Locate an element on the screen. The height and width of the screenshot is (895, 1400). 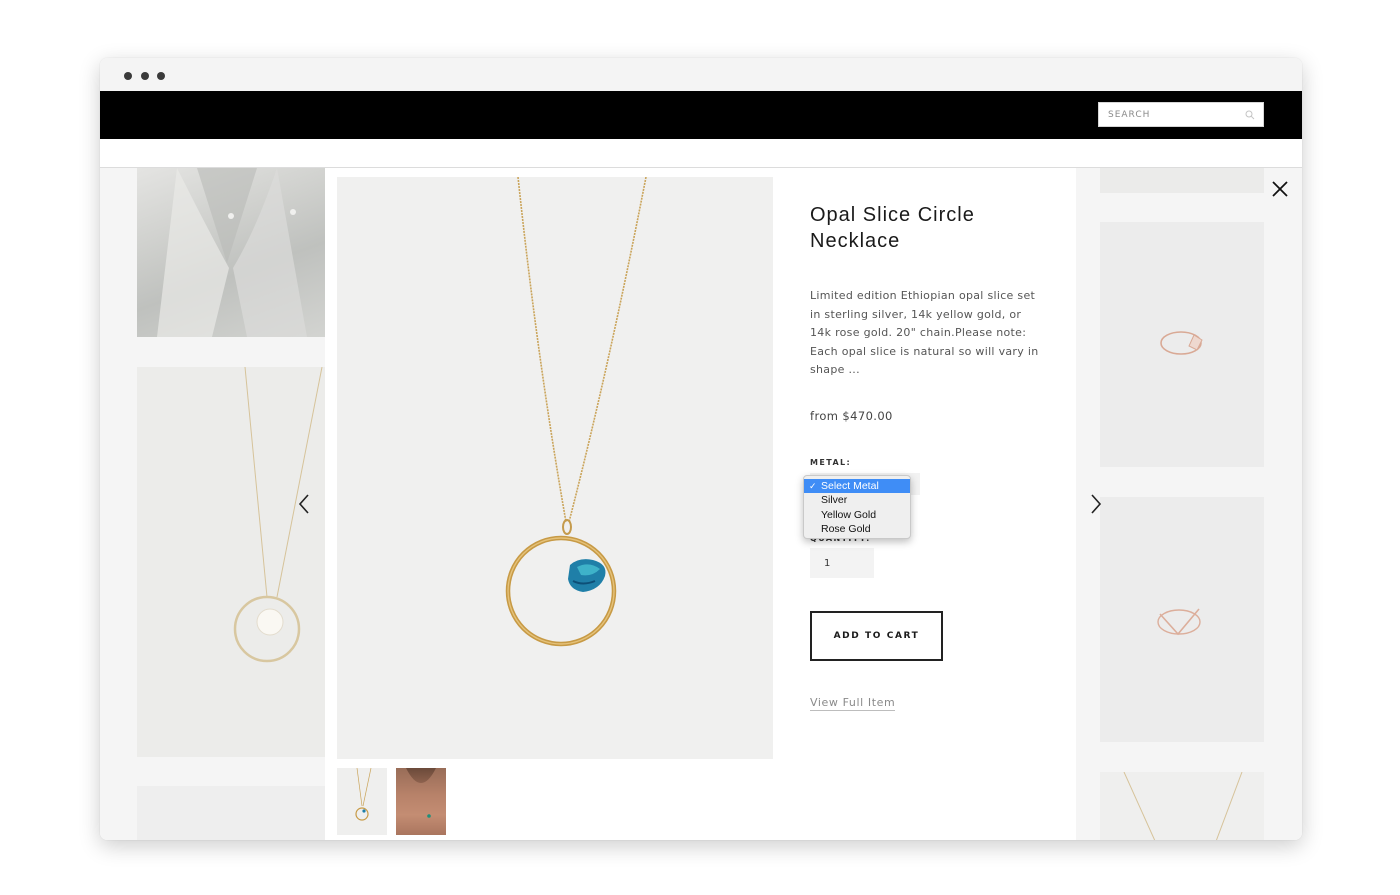
product-tile-pearl-necklace is located at coordinates (231, 562).